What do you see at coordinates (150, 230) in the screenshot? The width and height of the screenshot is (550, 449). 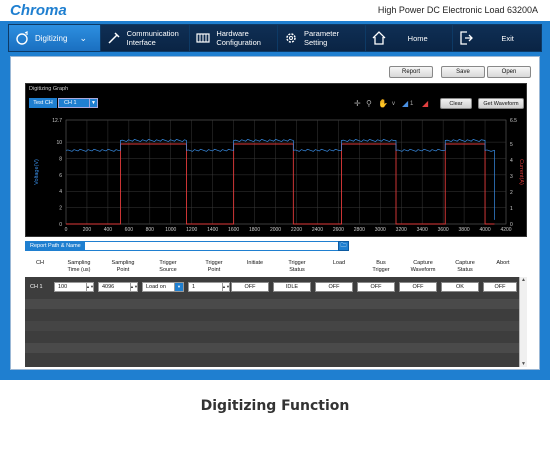 I see `x-tick-label: 800` at bounding box center [150, 230].